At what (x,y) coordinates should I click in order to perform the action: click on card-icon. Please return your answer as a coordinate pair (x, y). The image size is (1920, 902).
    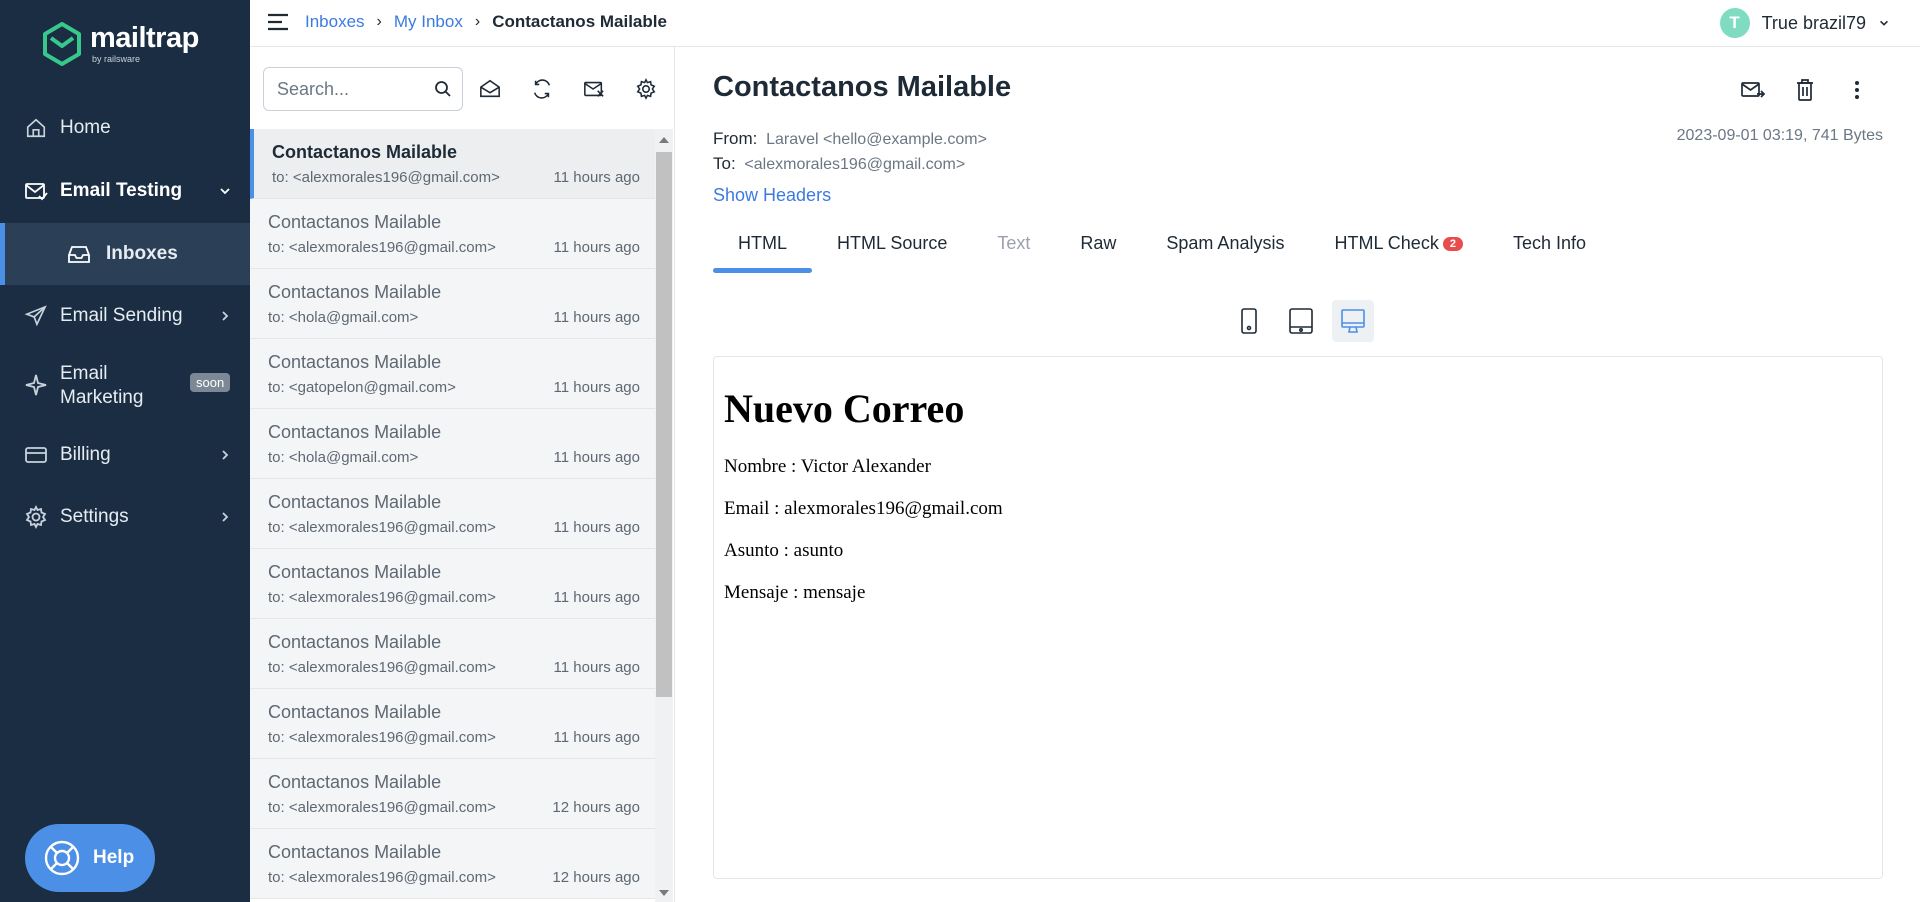
    Looking at the image, I should click on (36, 455).